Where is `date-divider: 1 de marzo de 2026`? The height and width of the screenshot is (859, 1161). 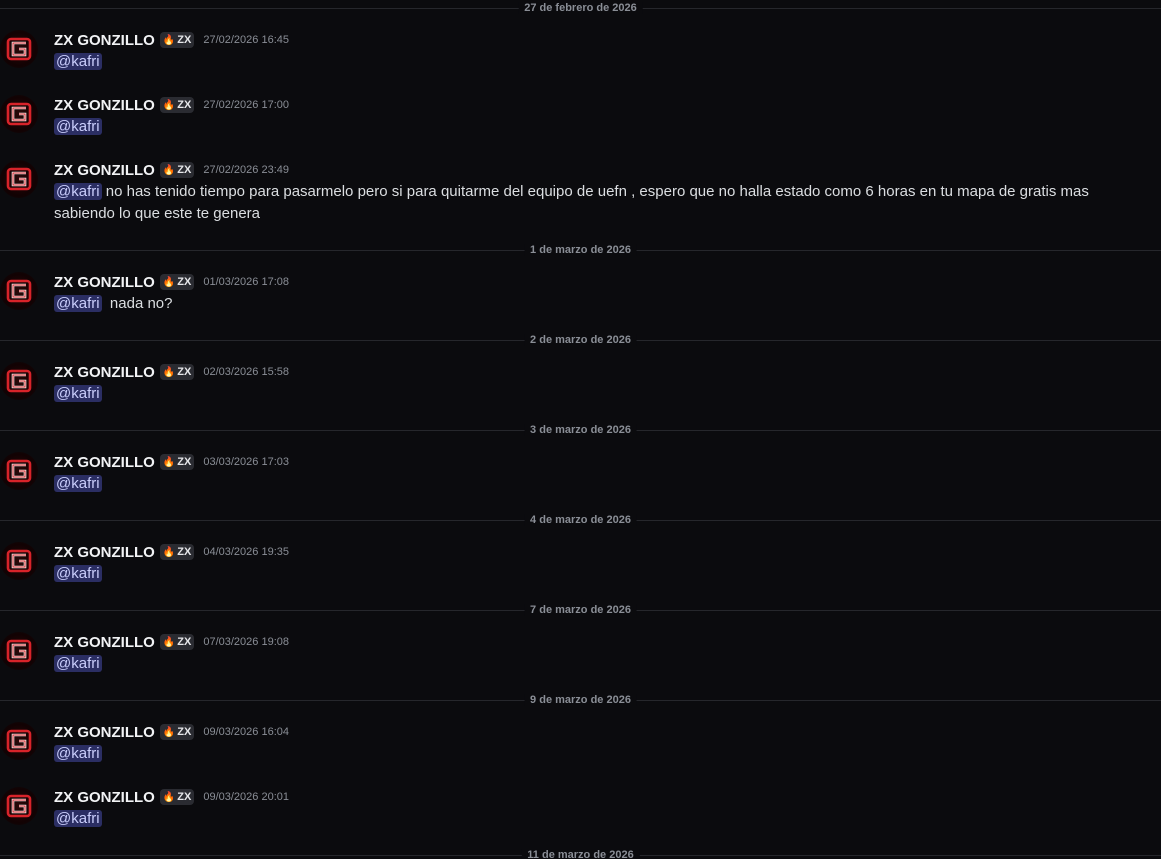
date-divider: 1 de marzo de 2026 is located at coordinates (580, 250).